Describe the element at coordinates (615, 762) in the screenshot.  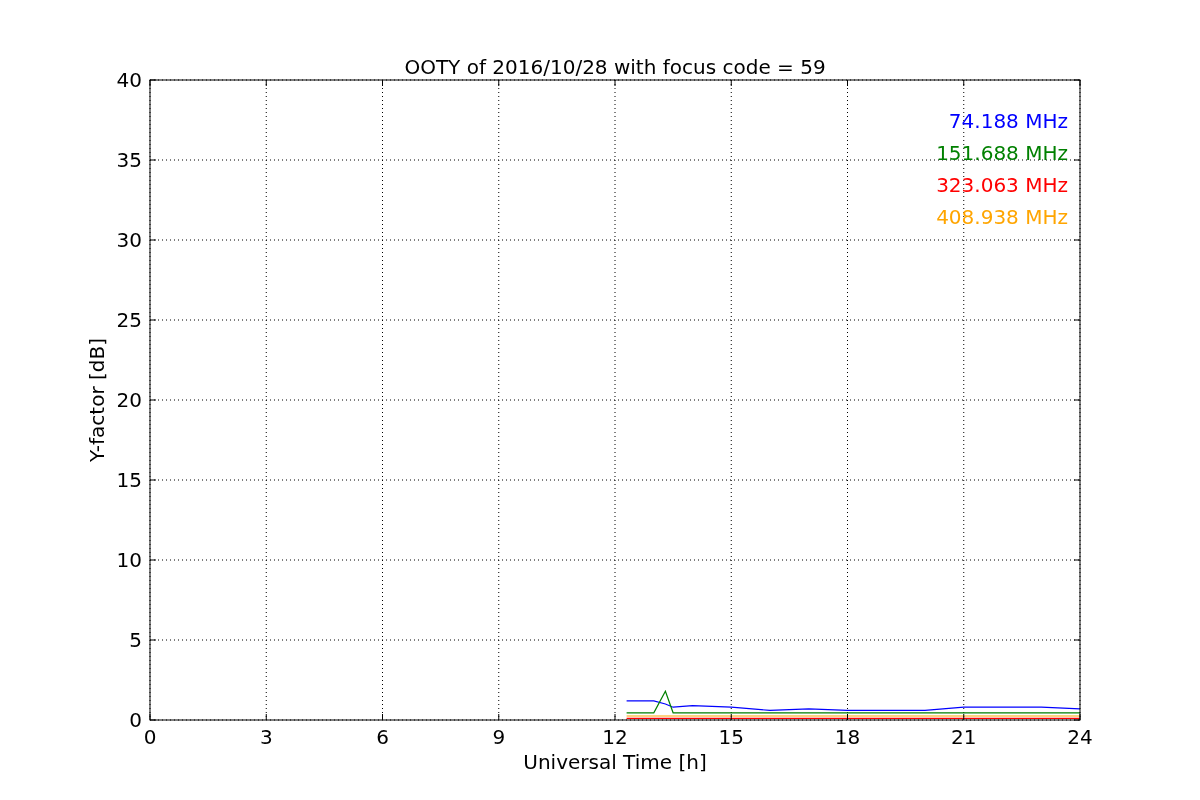
I see `x-axis-label: Universal Time [h]` at that location.